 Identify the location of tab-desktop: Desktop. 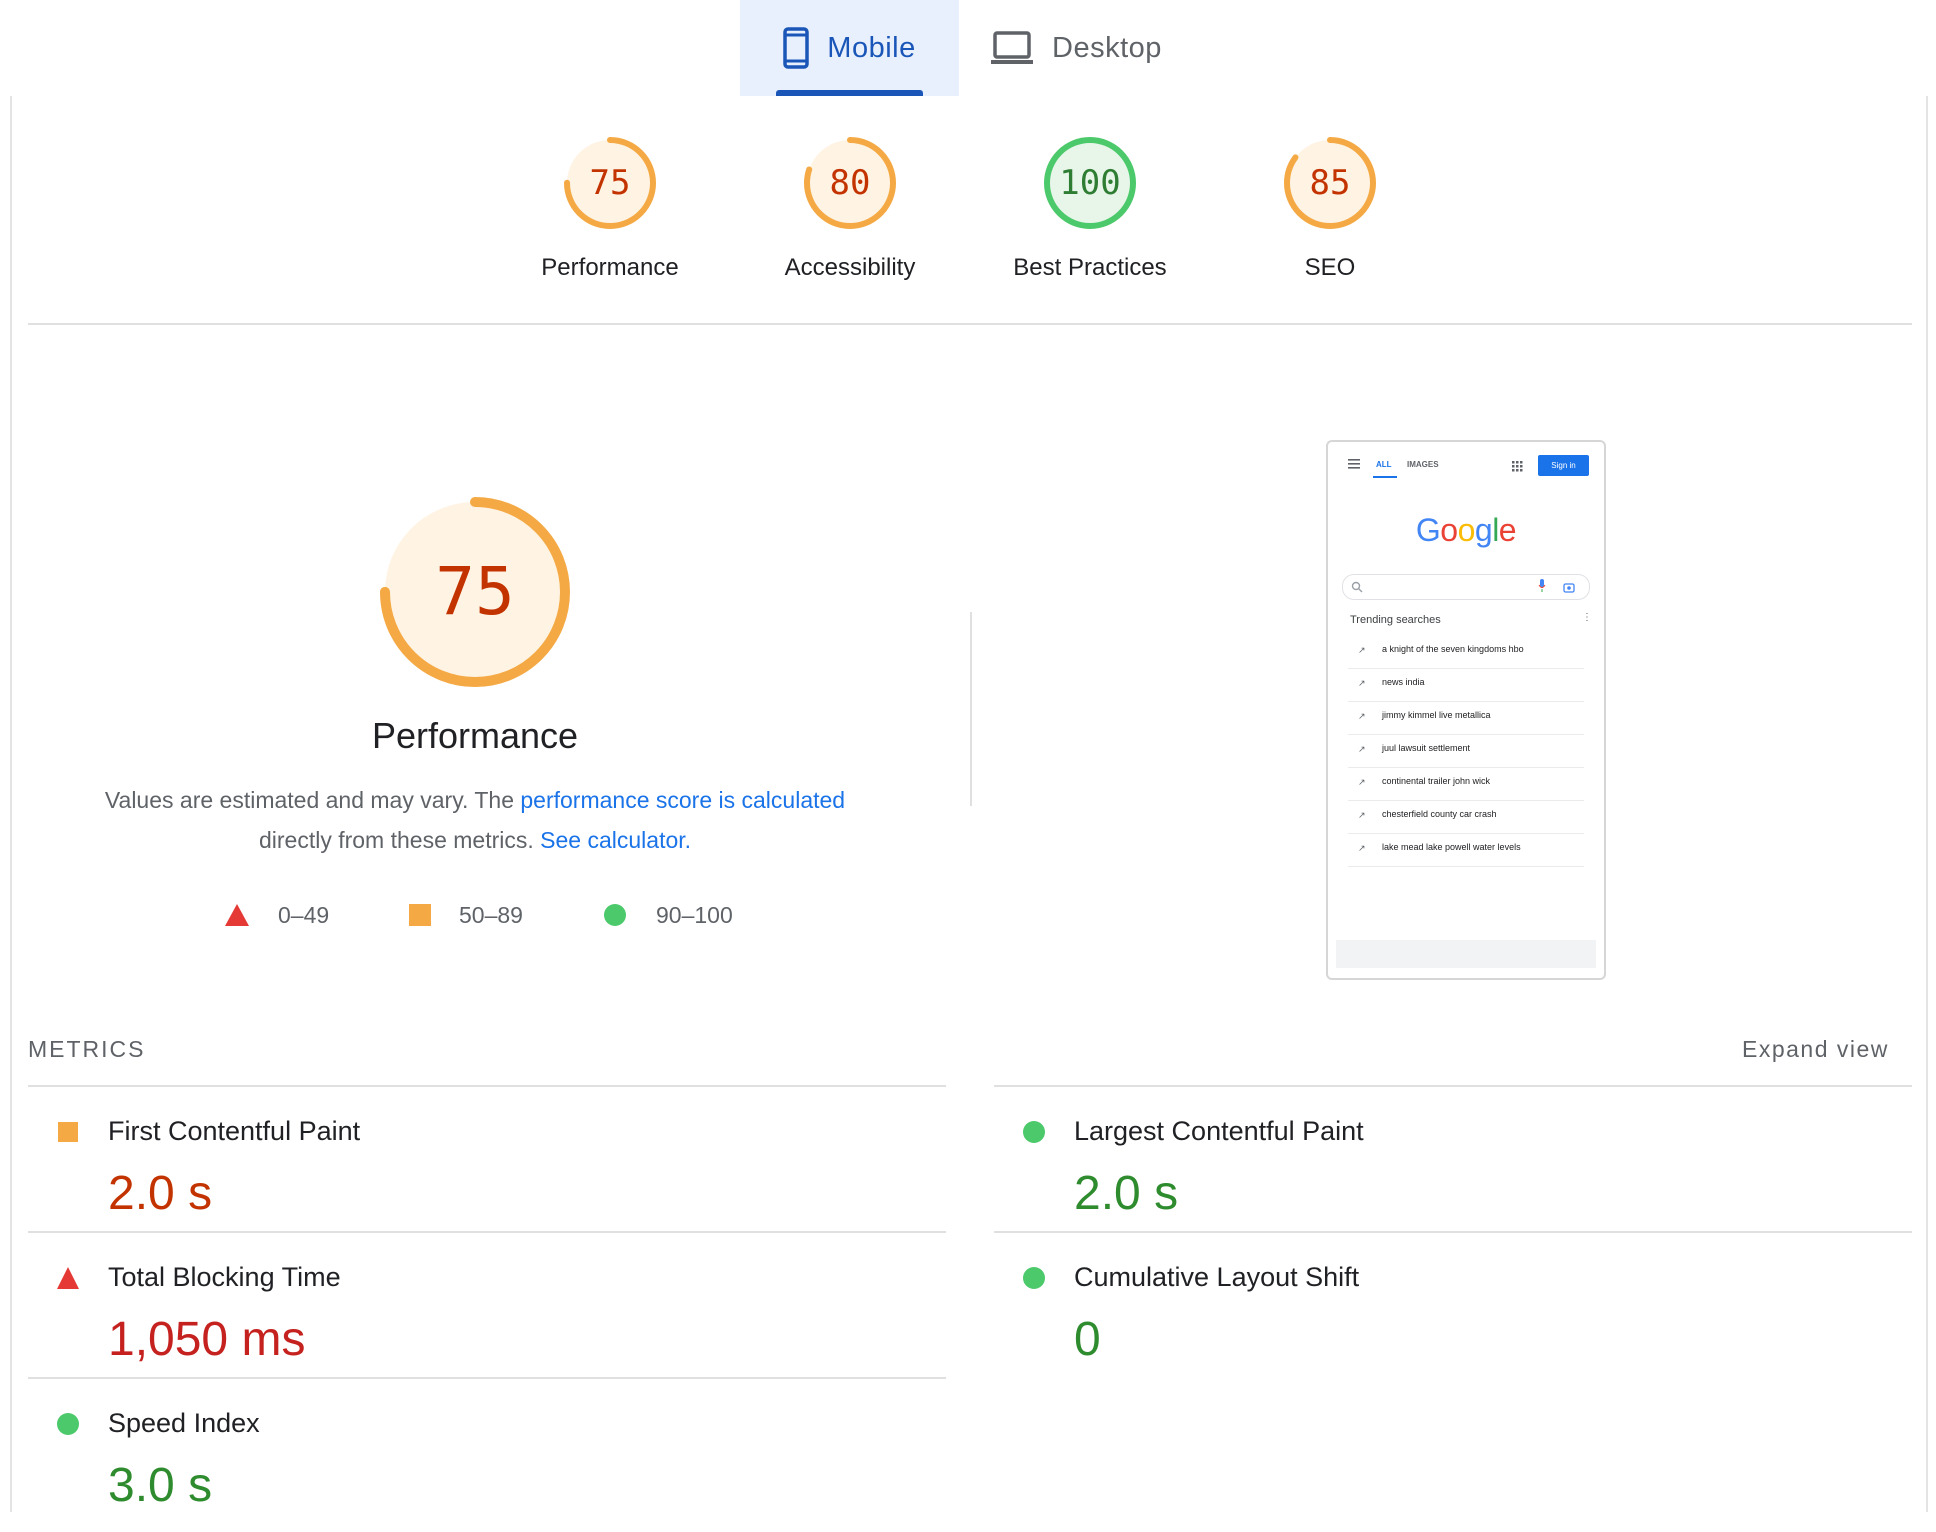
(1100, 48).